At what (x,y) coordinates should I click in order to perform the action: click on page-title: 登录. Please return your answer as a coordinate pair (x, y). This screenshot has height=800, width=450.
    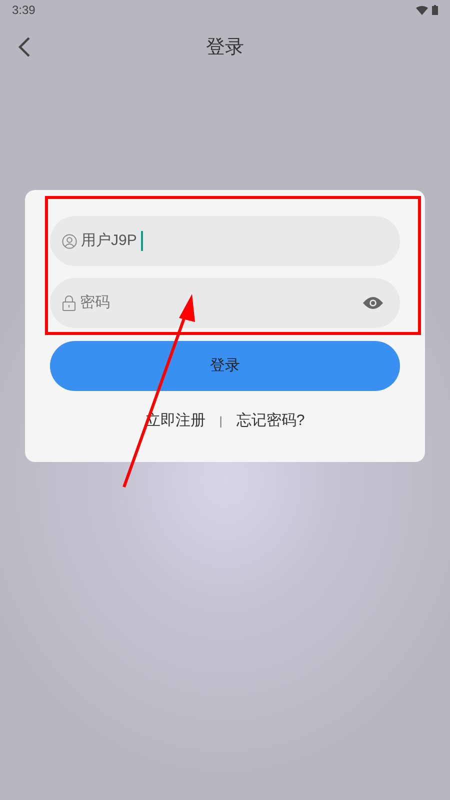
    Looking at the image, I should click on (225, 48).